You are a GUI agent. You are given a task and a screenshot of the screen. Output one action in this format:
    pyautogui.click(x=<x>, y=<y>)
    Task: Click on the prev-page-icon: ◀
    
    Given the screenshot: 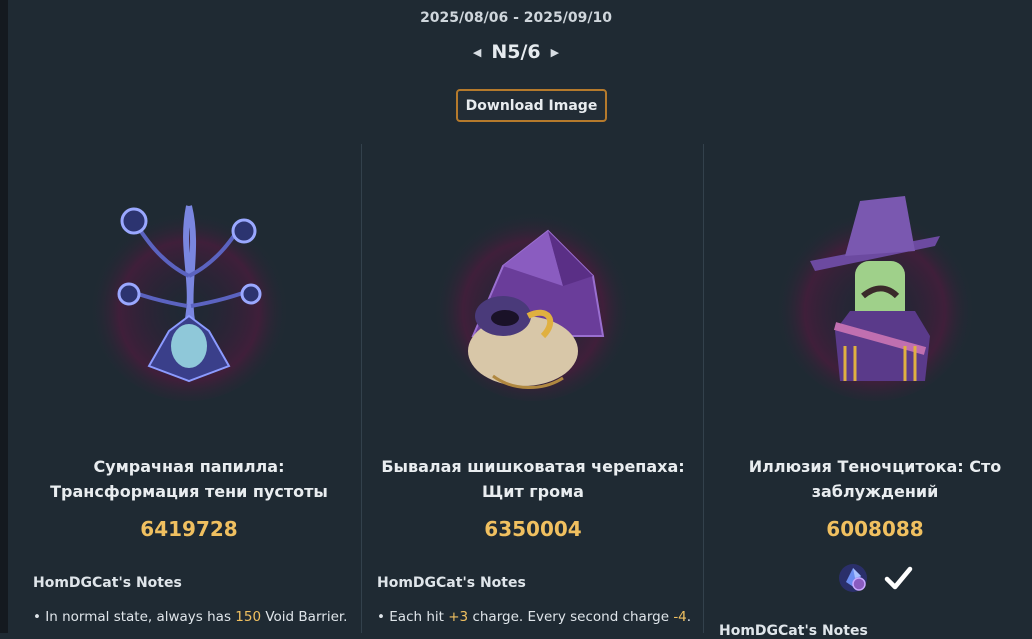 What is the action you would take?
    pyautogui.click(x=477, y=52)
    